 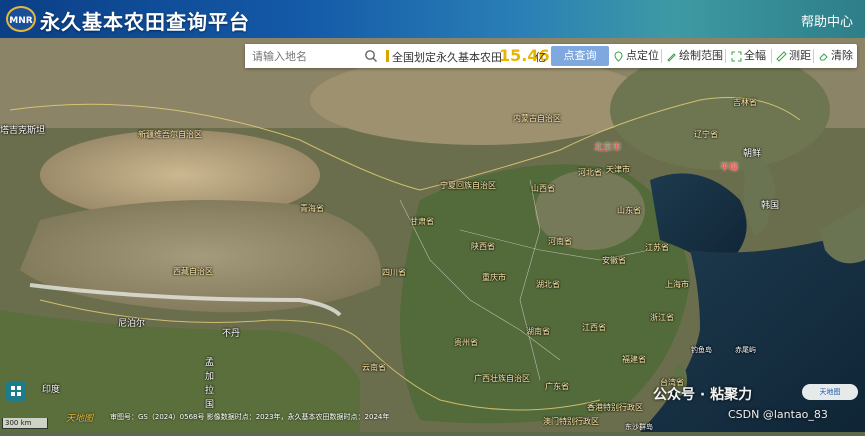 I want to click on map-label-beijing: 北京市, so click(x=608, y=148).